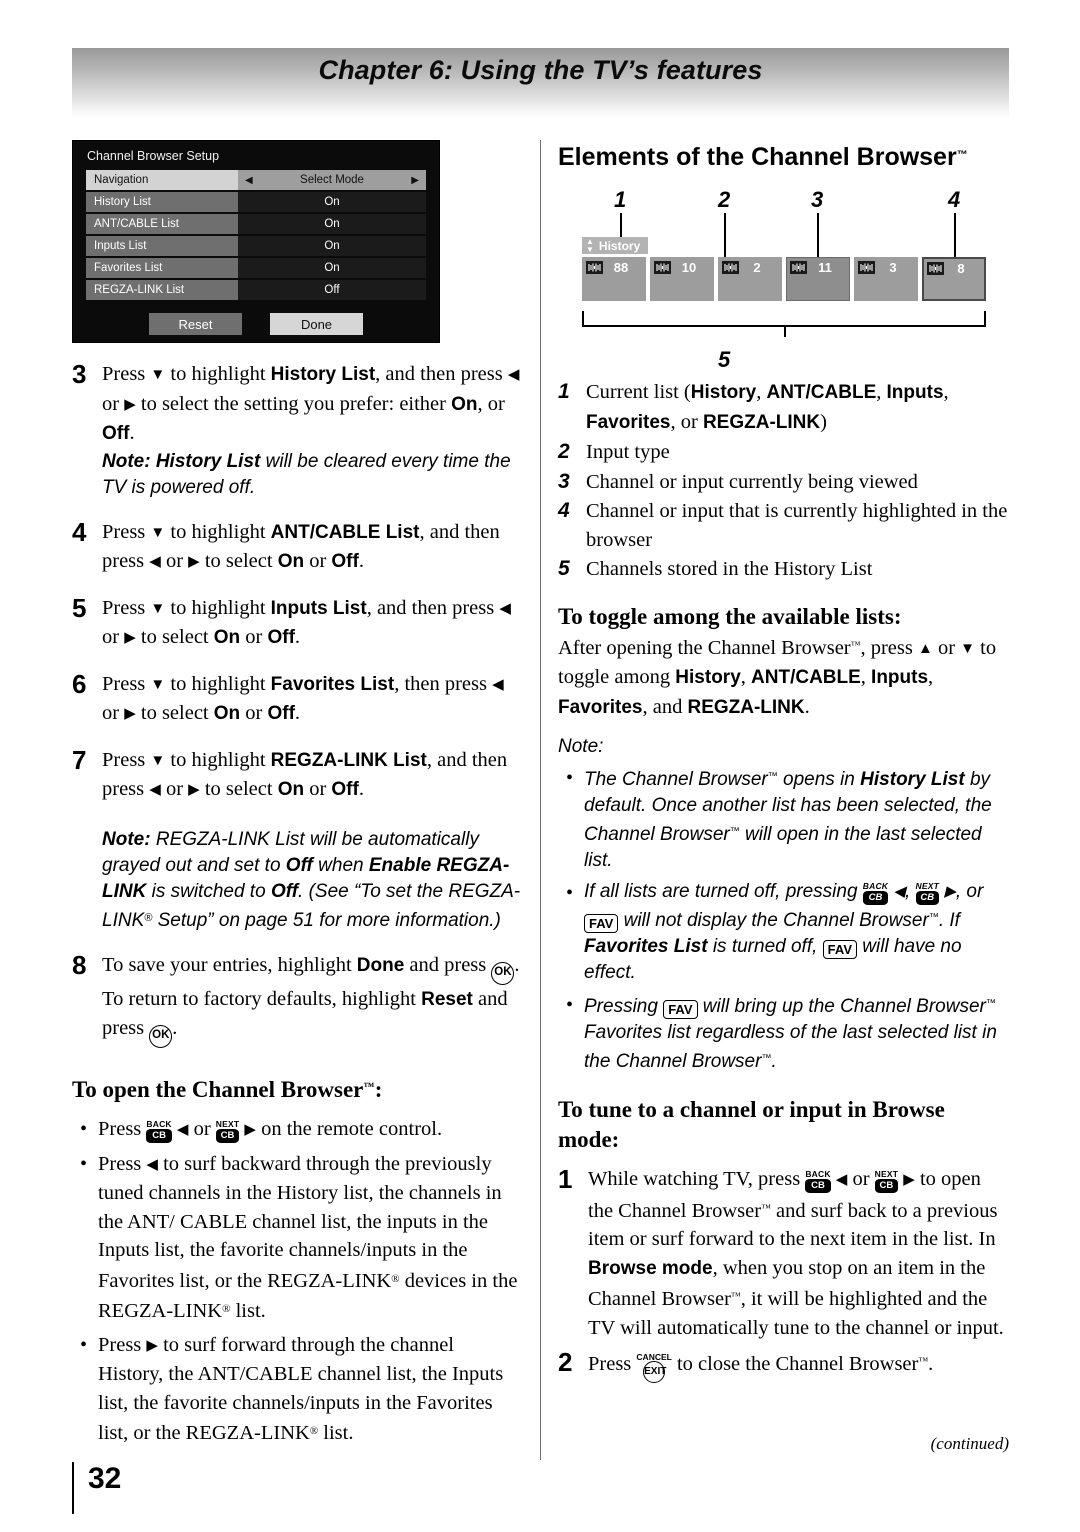 The height and width of the screenshot is (1532, 1080). I want to click on step-number: 2, so click(565, 1362).